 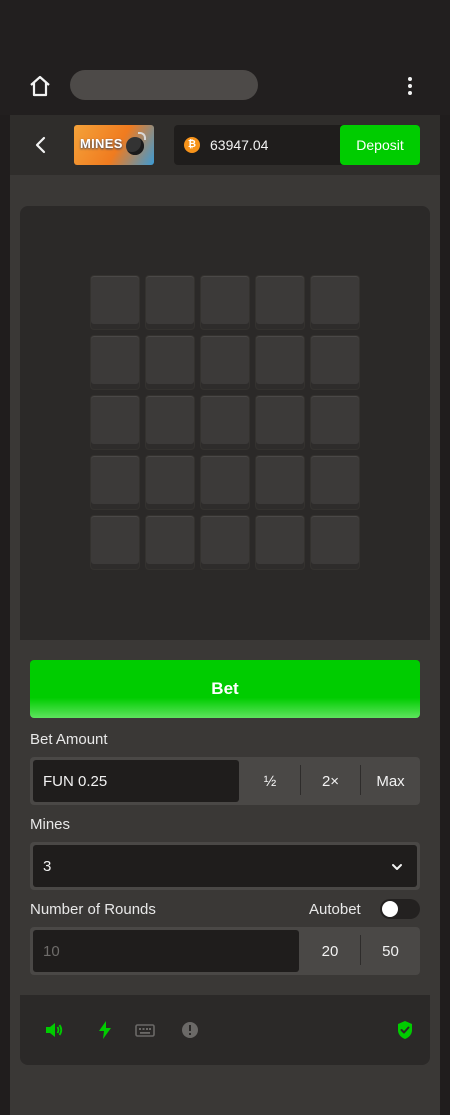 I want to click on mines-select: 3, so click(x=225, y=866).